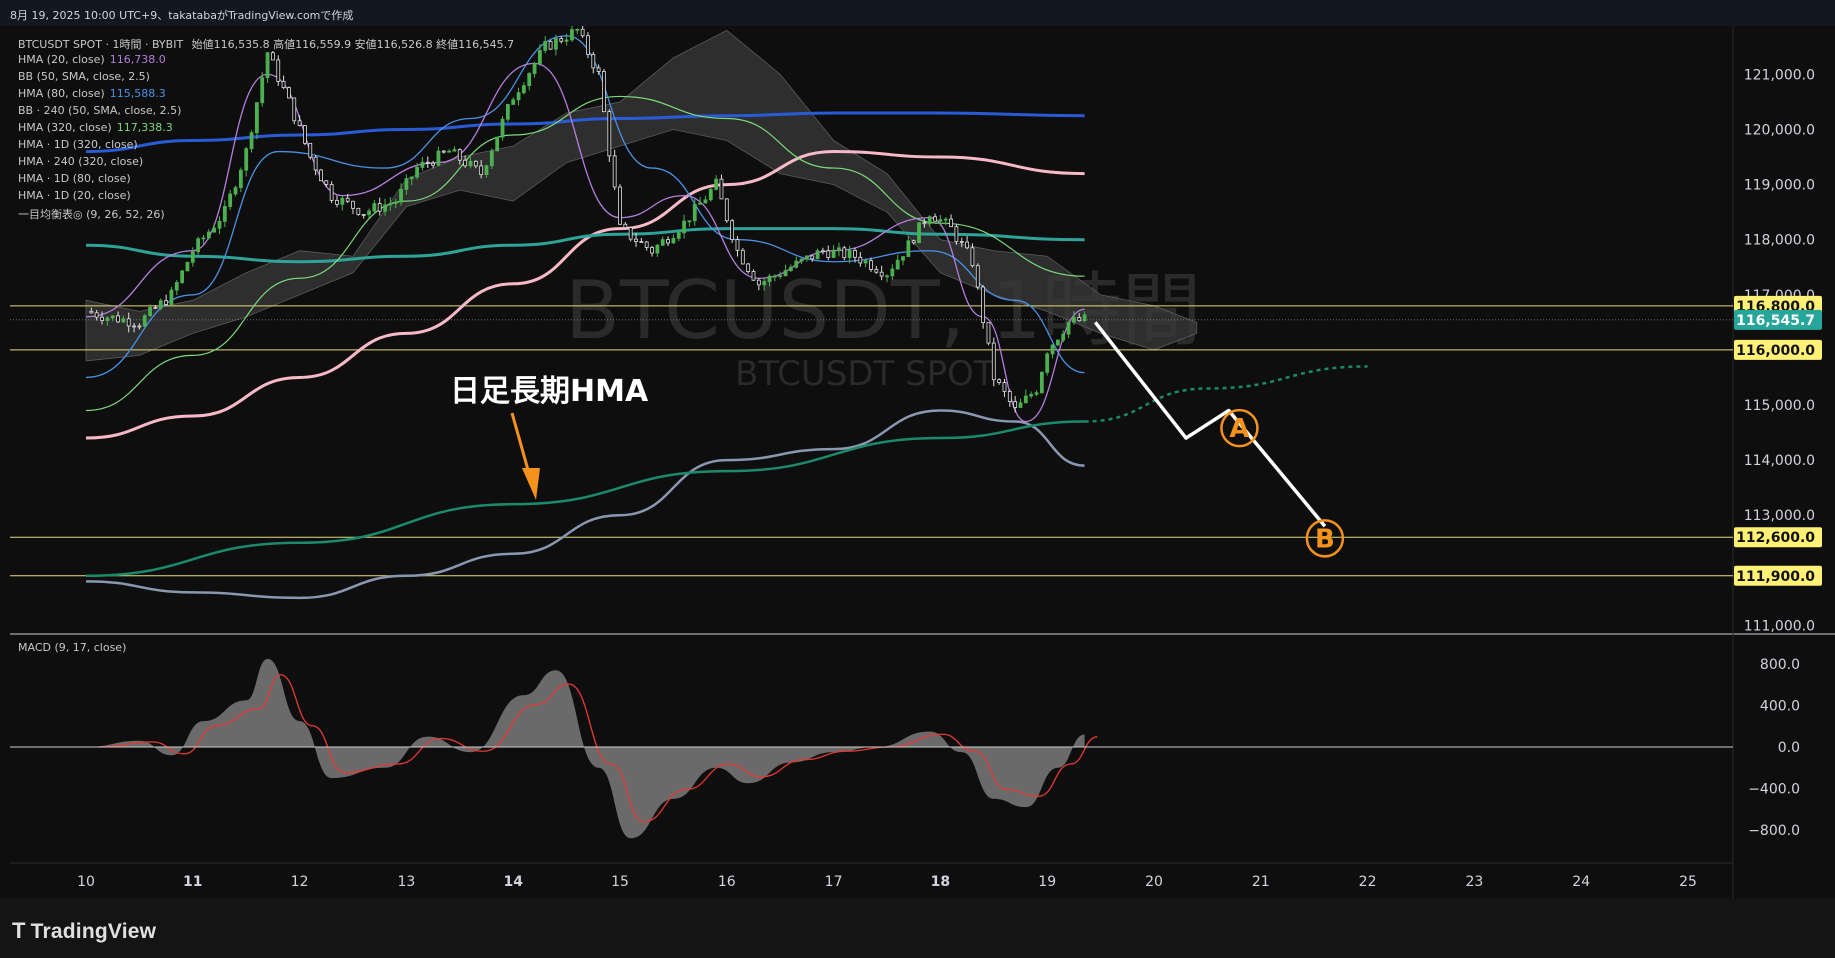 The image size is (1835, 958). What do you see at coordinates (65, 127) in the screenshot?
I see `legend-label: HMA (320, close)` at bounding box center [65, 127].